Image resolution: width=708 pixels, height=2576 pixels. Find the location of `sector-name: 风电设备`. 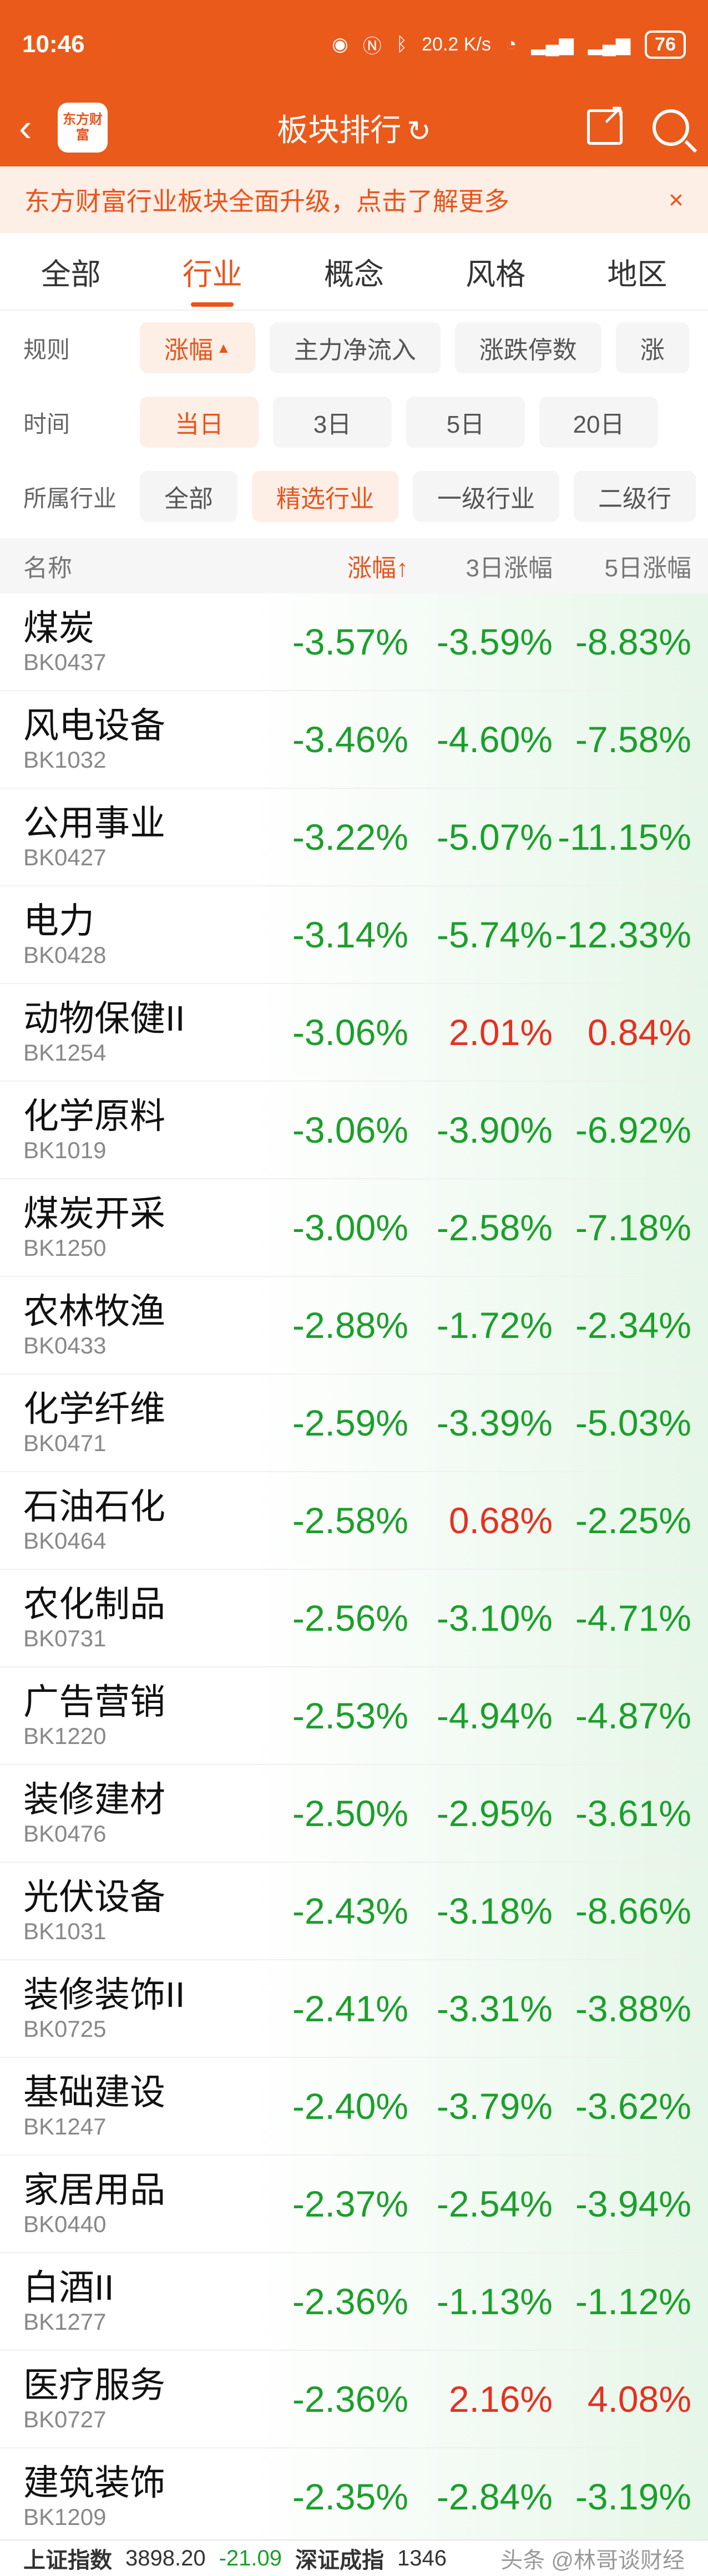

sector-name: 风电设备 is located at coordinates (94, 726).